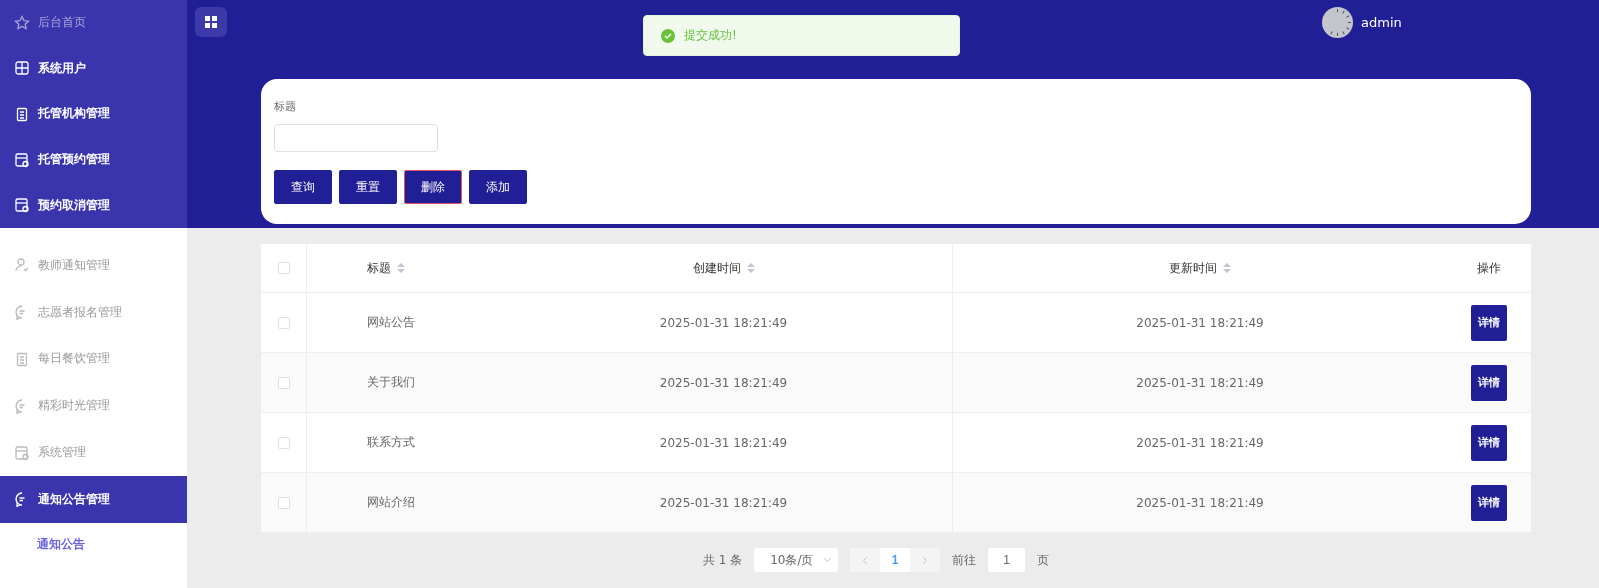 The height and width of the screenshot is (588, 1599). What do you see at coordinates (74, 265) in the screenshot?
I see `sidebar-item-label: 教师通知管理` at bounding box center [74, 265].